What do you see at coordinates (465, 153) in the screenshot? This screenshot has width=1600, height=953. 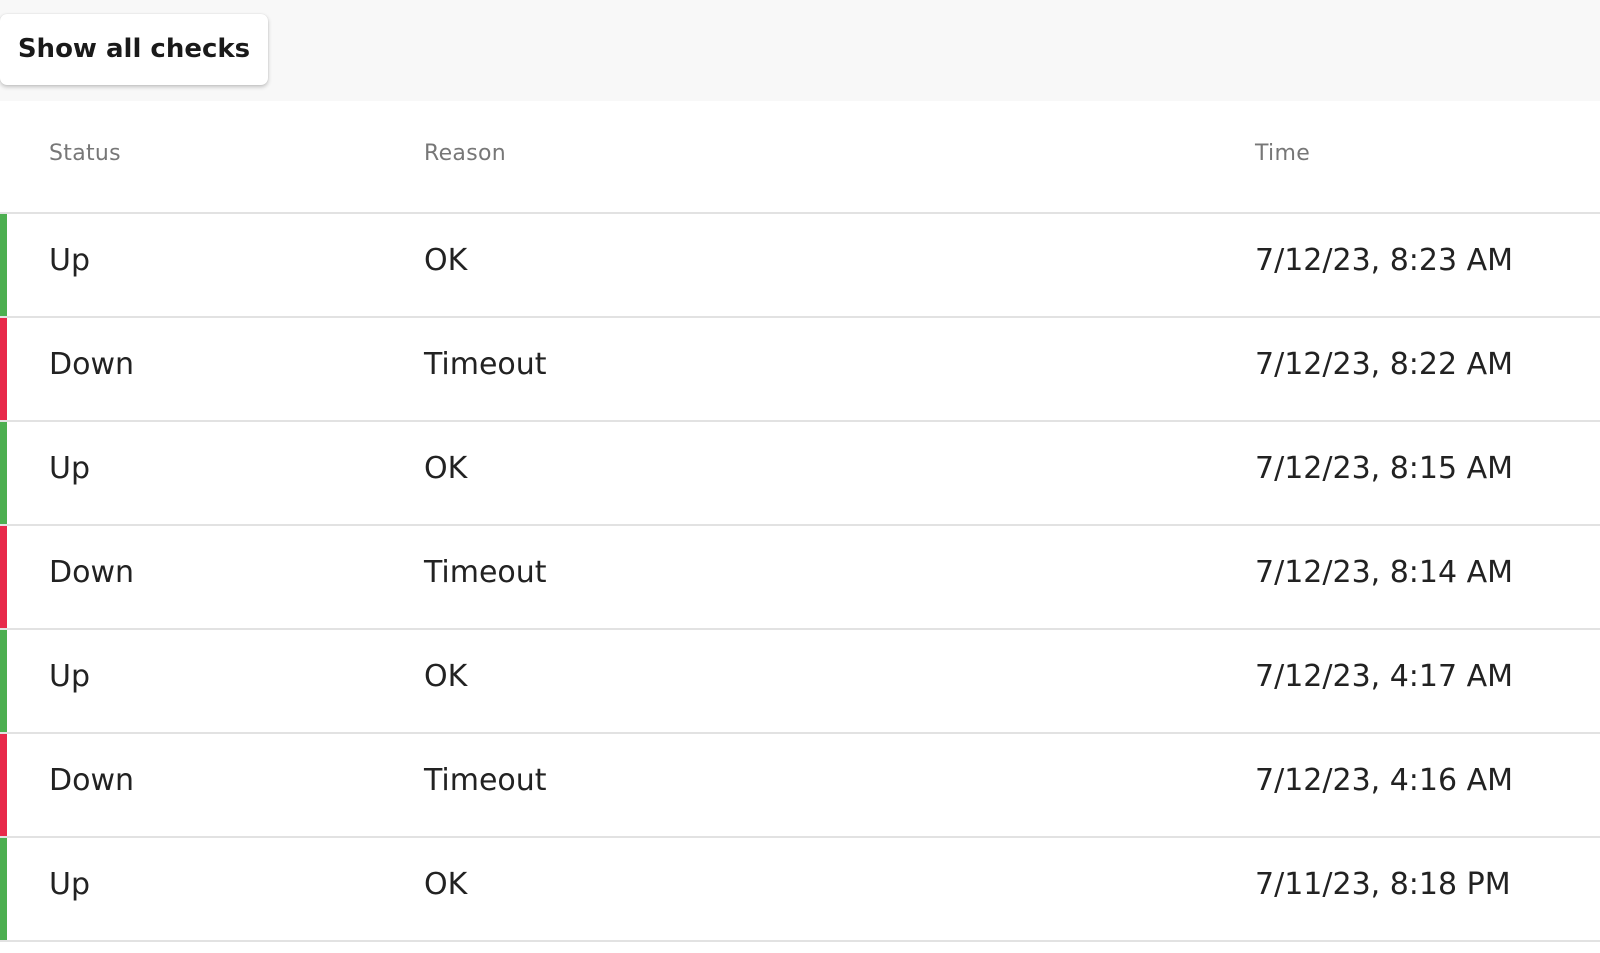 I see `column-header-reason: Reason` at bounding box center [465, 153].